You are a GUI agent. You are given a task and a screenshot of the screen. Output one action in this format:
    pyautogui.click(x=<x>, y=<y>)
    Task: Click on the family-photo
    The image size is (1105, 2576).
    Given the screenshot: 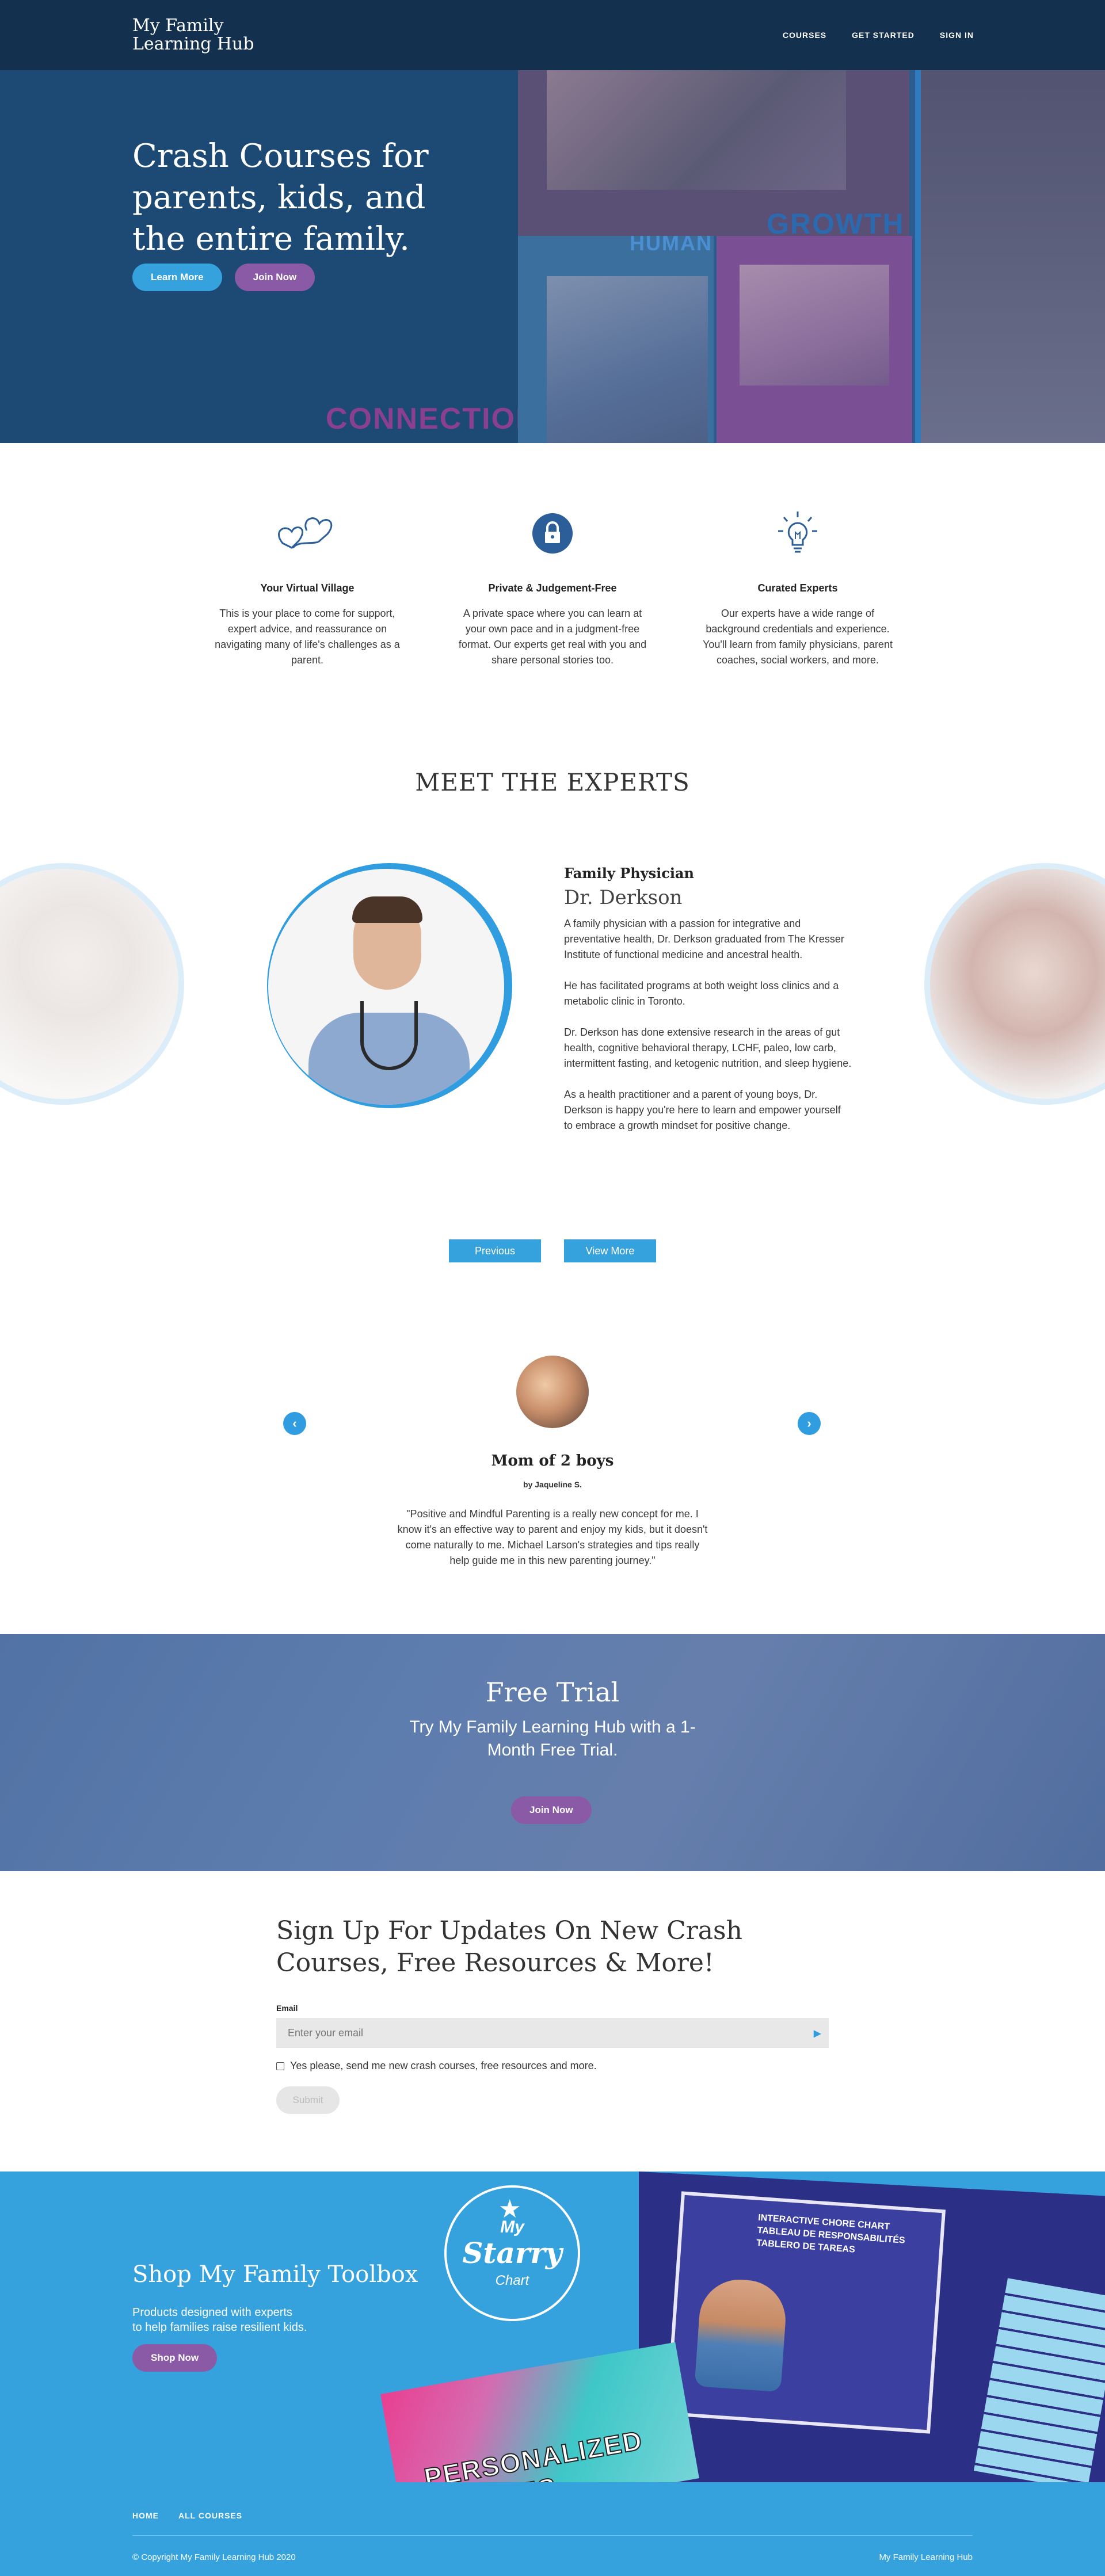 What is the action you would take?
    pyautogui.click(x=627, y=359)
    